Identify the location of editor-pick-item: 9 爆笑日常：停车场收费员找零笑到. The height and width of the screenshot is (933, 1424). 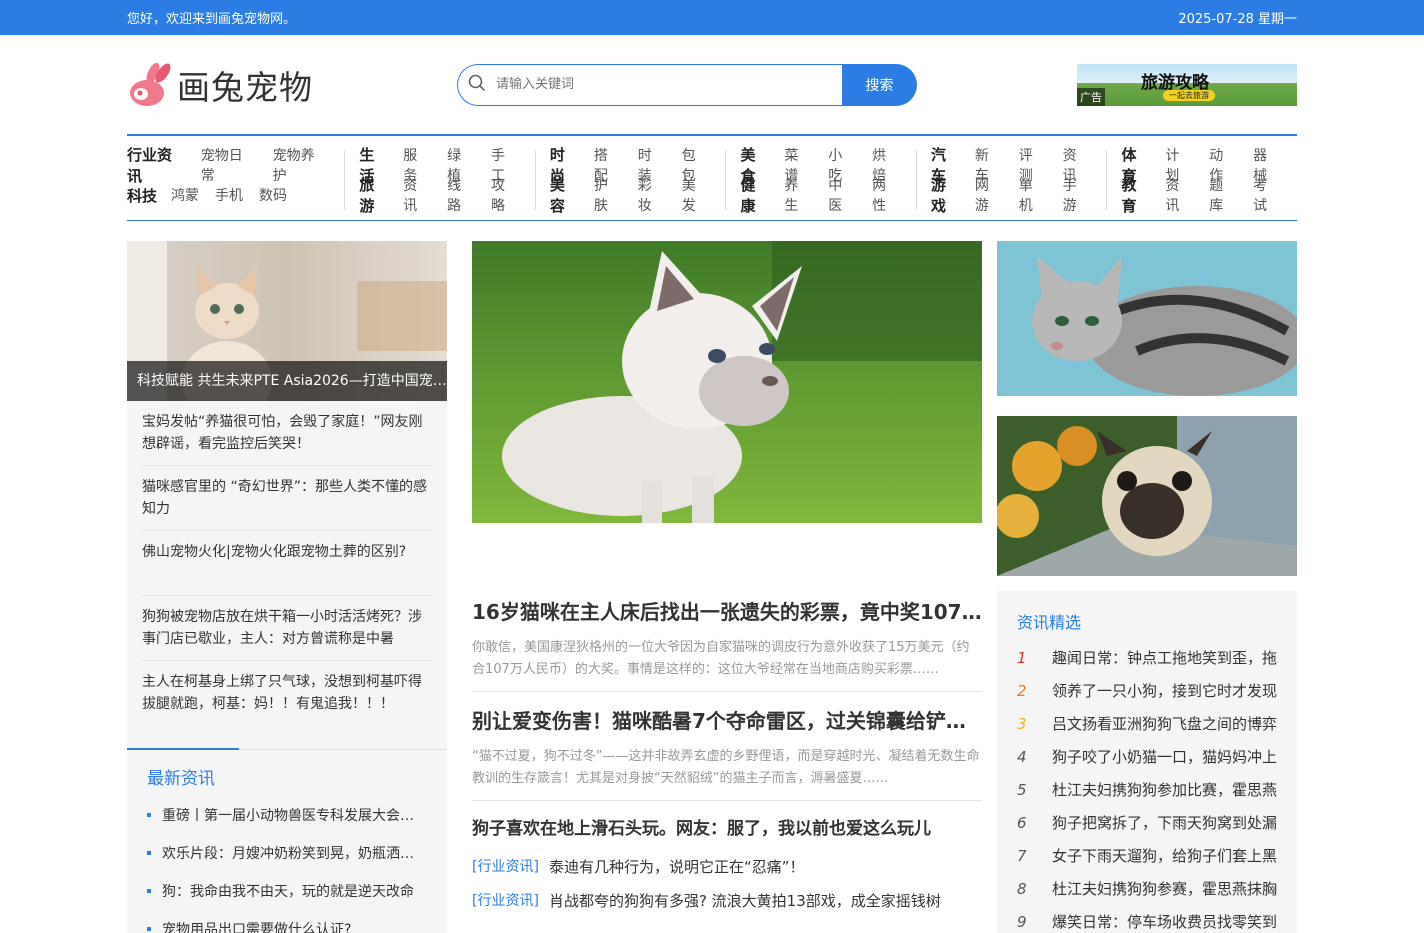
(1147, 919).